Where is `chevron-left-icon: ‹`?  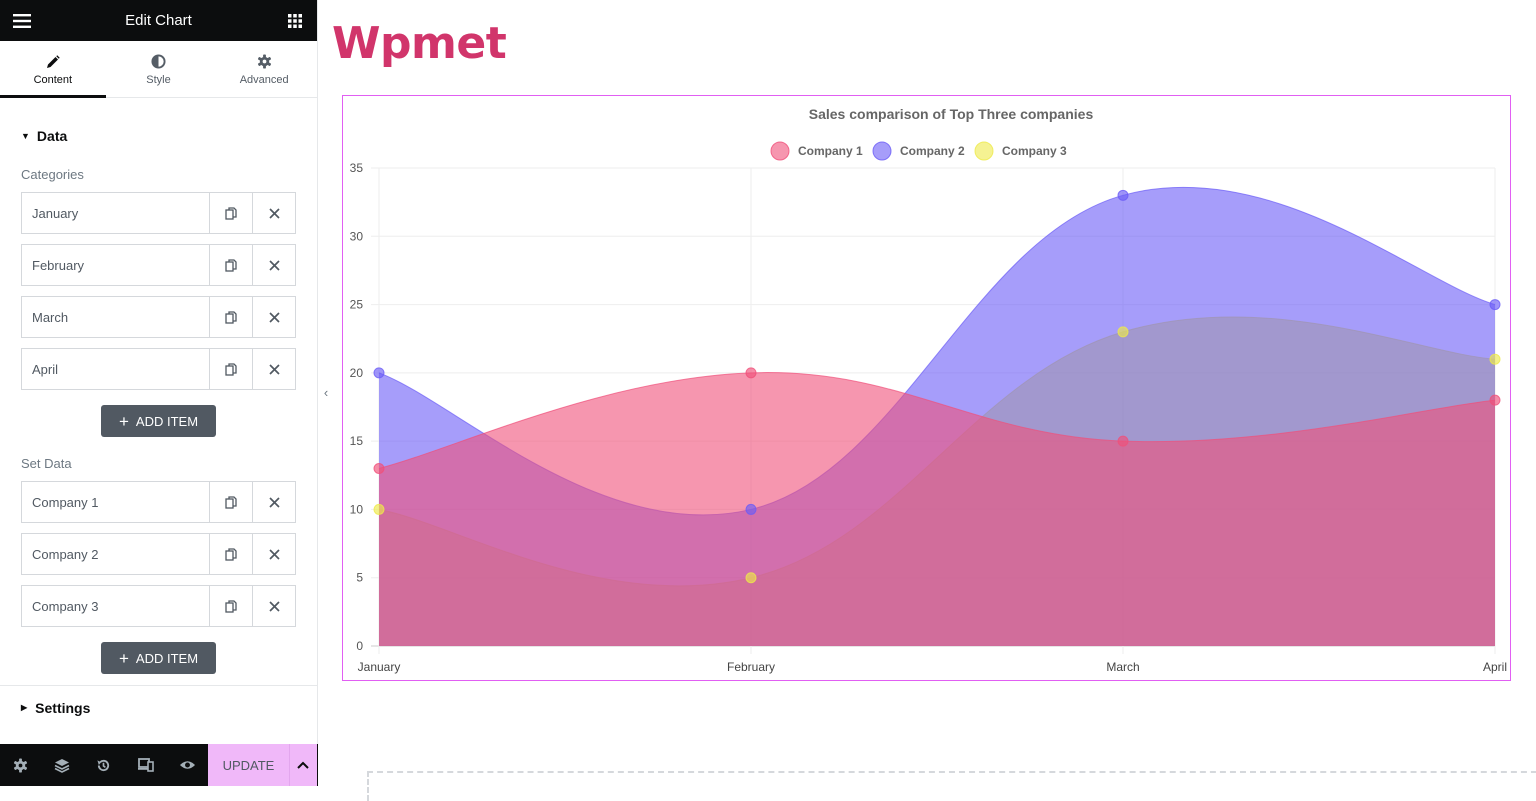 chevron-left-icon: ‹ is located at coordinates (326, 392).